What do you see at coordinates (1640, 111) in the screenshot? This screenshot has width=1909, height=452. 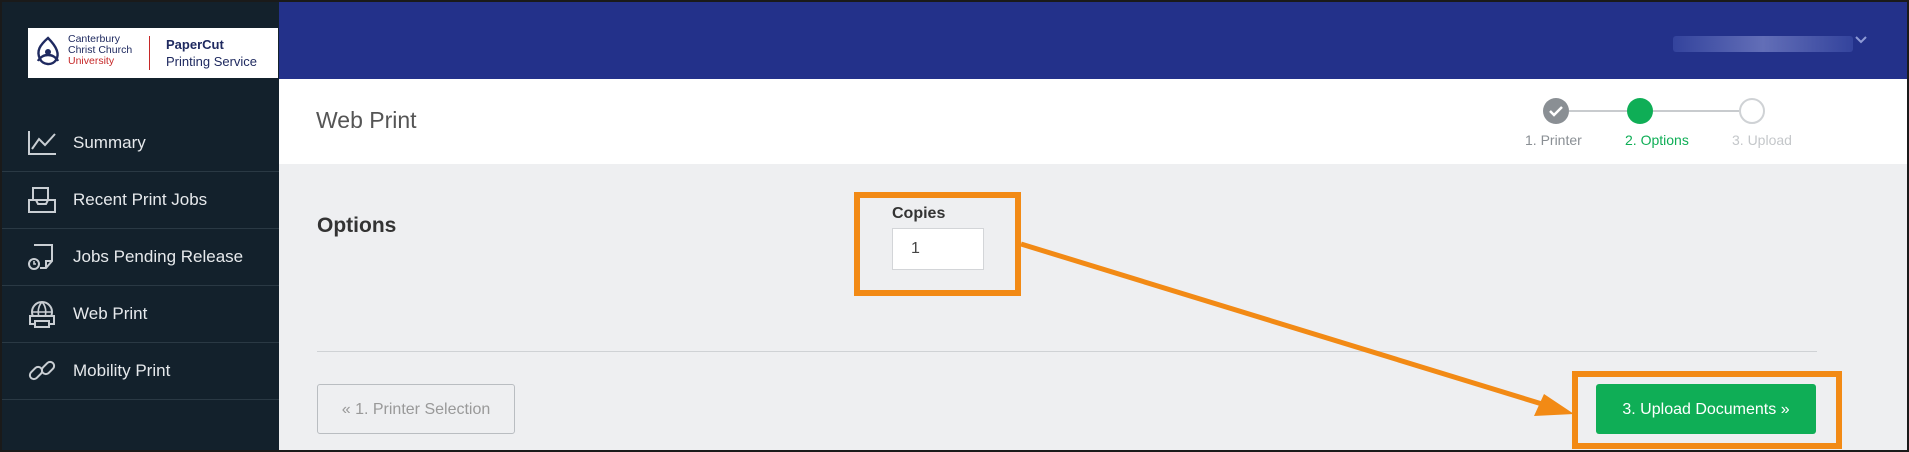 I see `step-2-circle` at bounding box center [1640, 111].